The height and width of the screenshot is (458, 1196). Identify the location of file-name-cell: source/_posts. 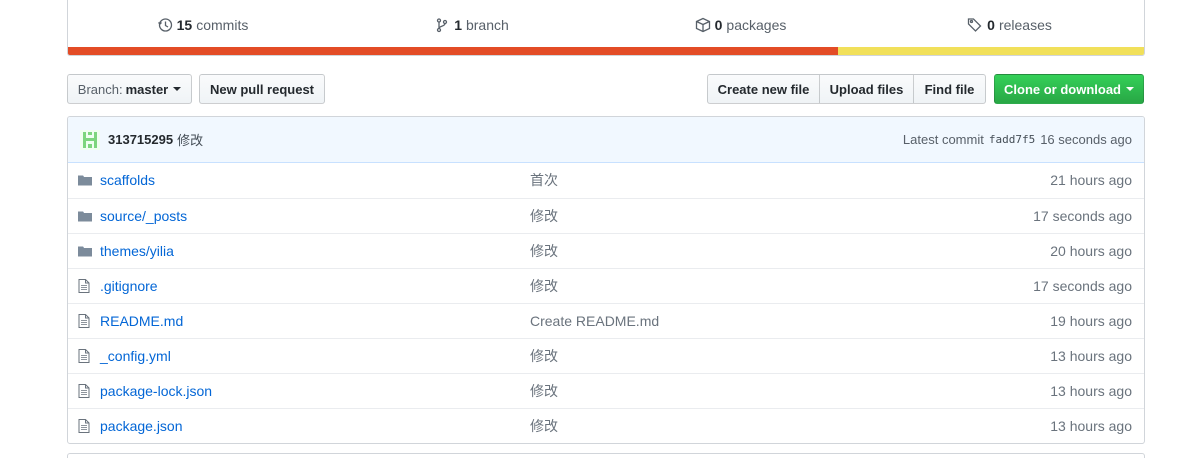
(315, 215).